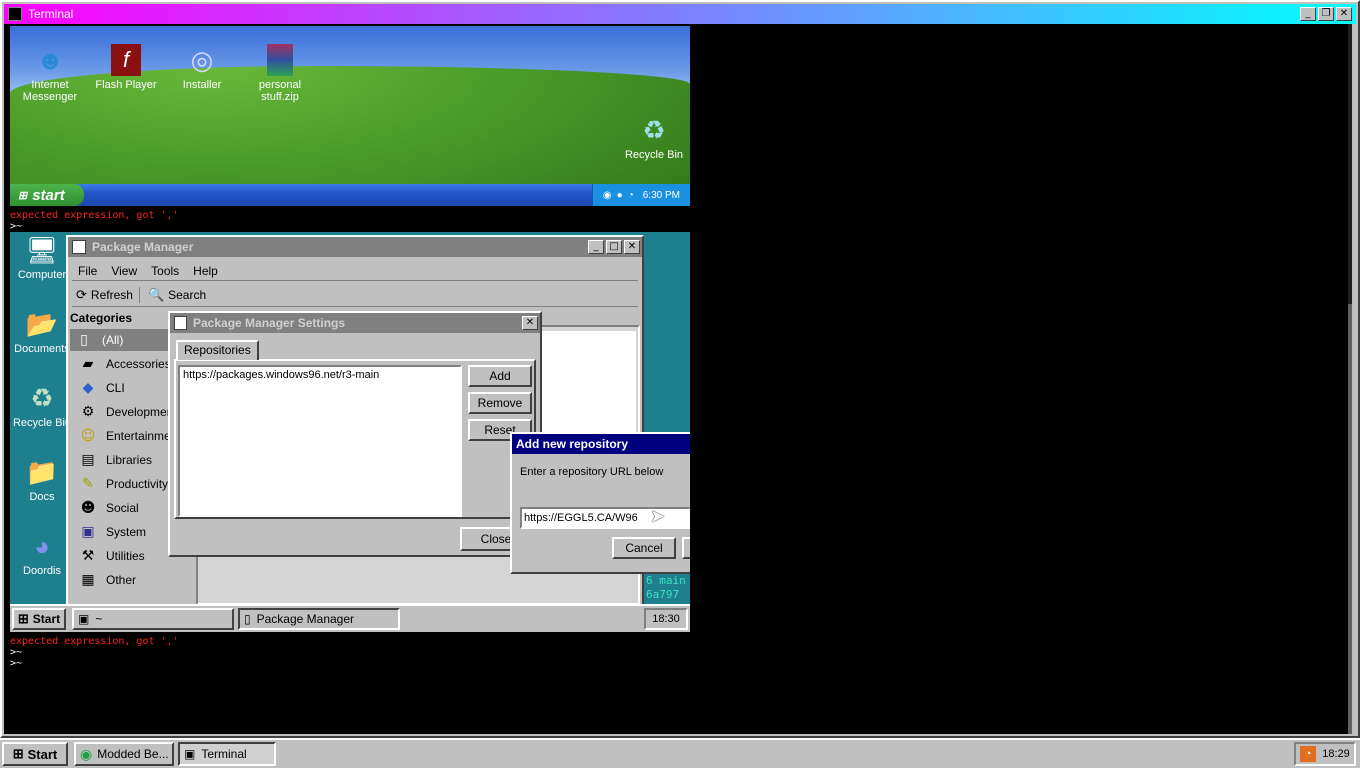 This screenshot has width=1360, height=768. I want to click on category-other: ▦ Other, so click(134, 580).